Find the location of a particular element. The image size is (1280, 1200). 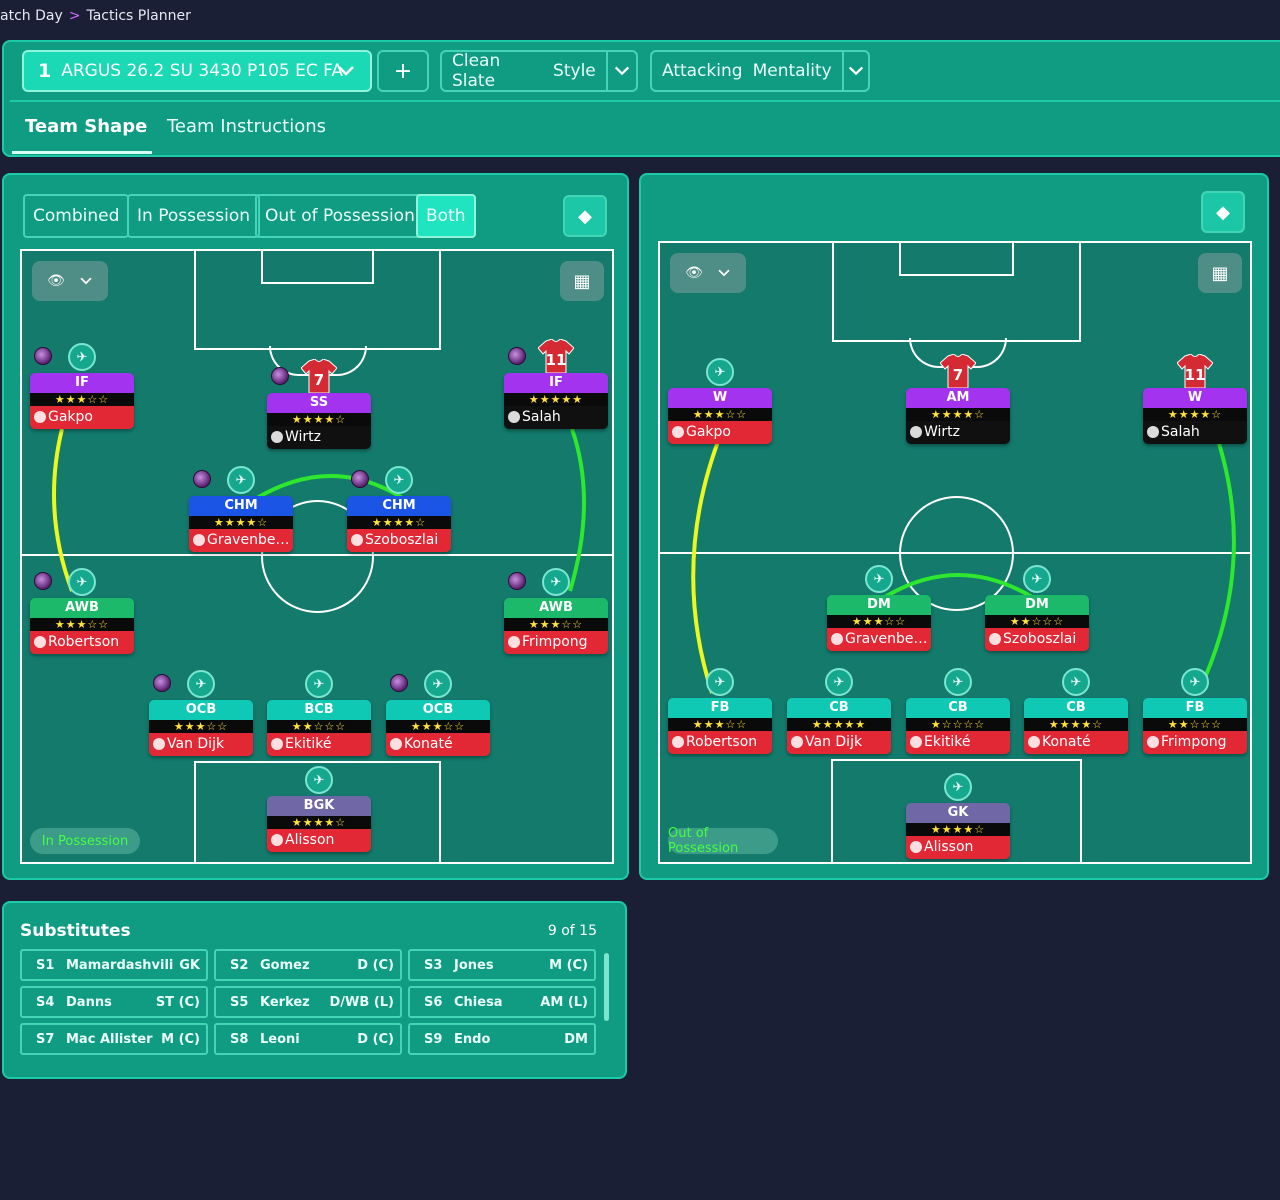

player-name-text: Gakpo is located at coordinates (708, 432).